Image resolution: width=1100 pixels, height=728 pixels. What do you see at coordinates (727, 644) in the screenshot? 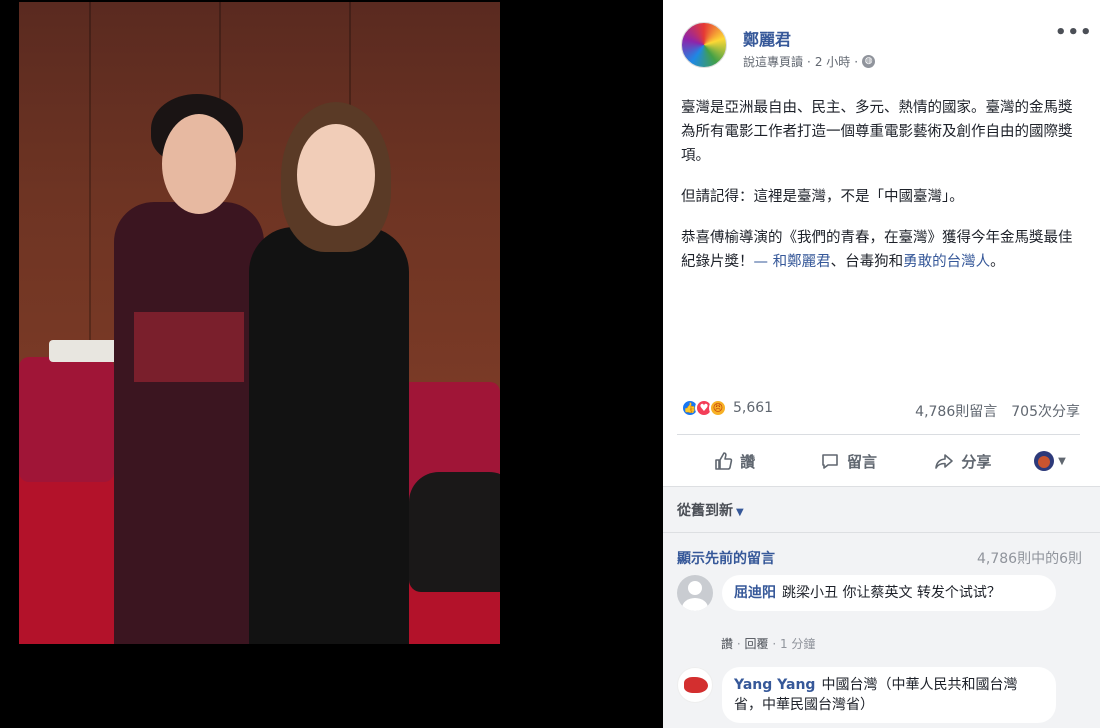
I see `comment-like-link: 讚` at bounding box center [727, 644].